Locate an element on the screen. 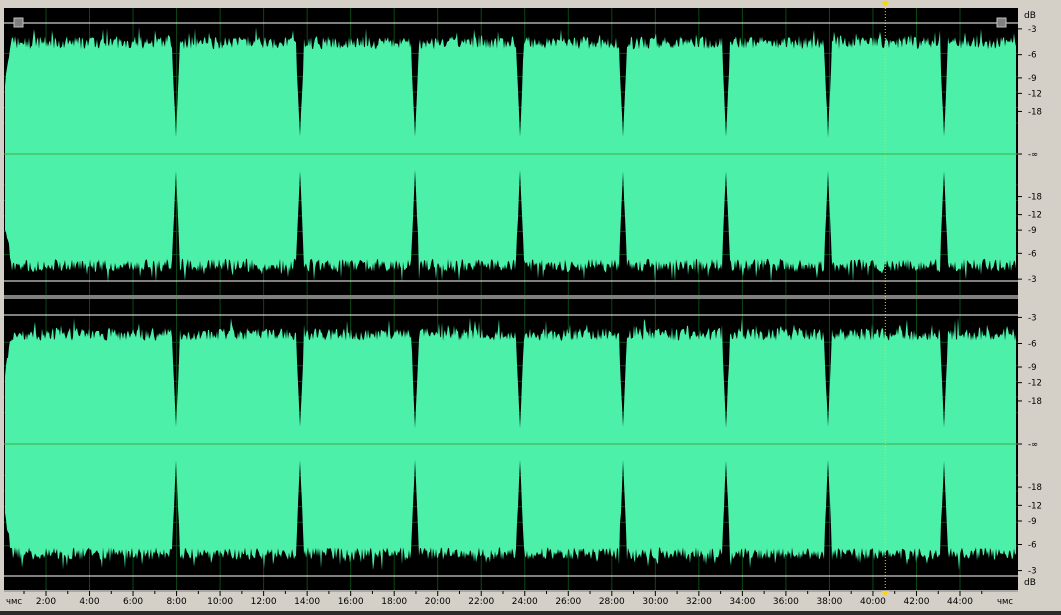 This screenshot has width=1061, height=615. time-label: 30:00 is located at coordinates (655, 602).